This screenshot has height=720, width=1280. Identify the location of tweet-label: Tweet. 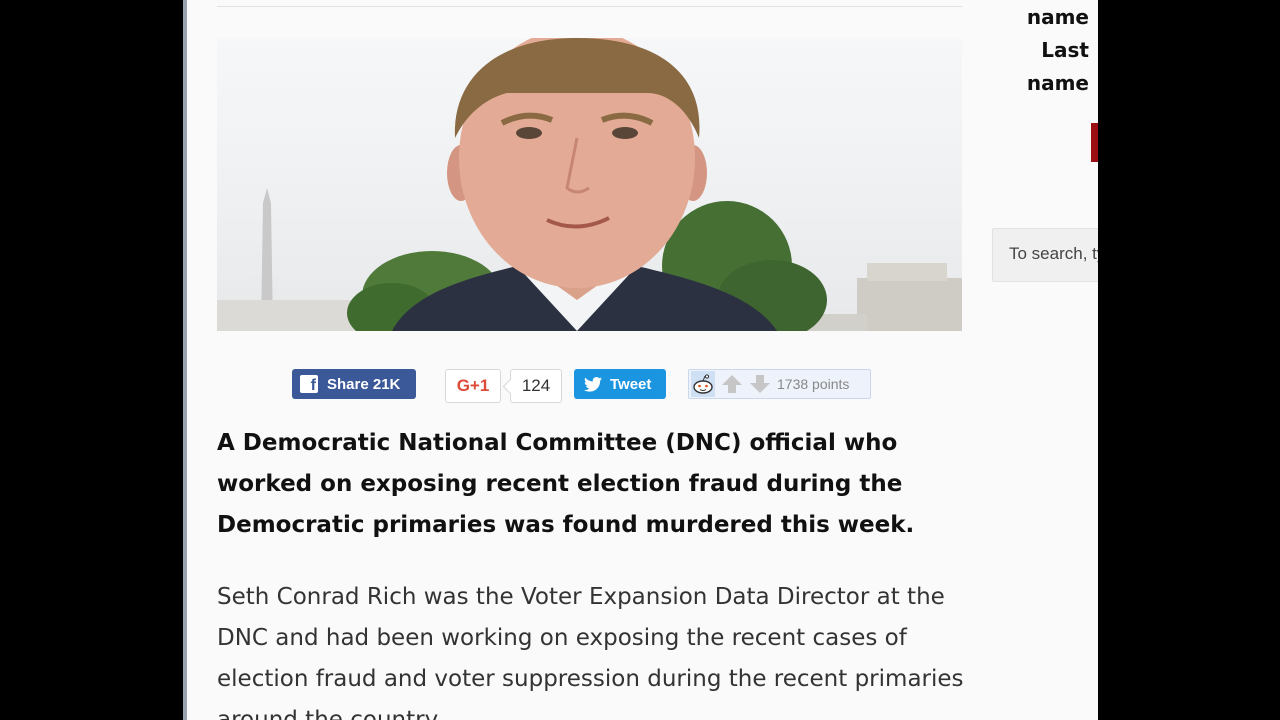
(631, 384).